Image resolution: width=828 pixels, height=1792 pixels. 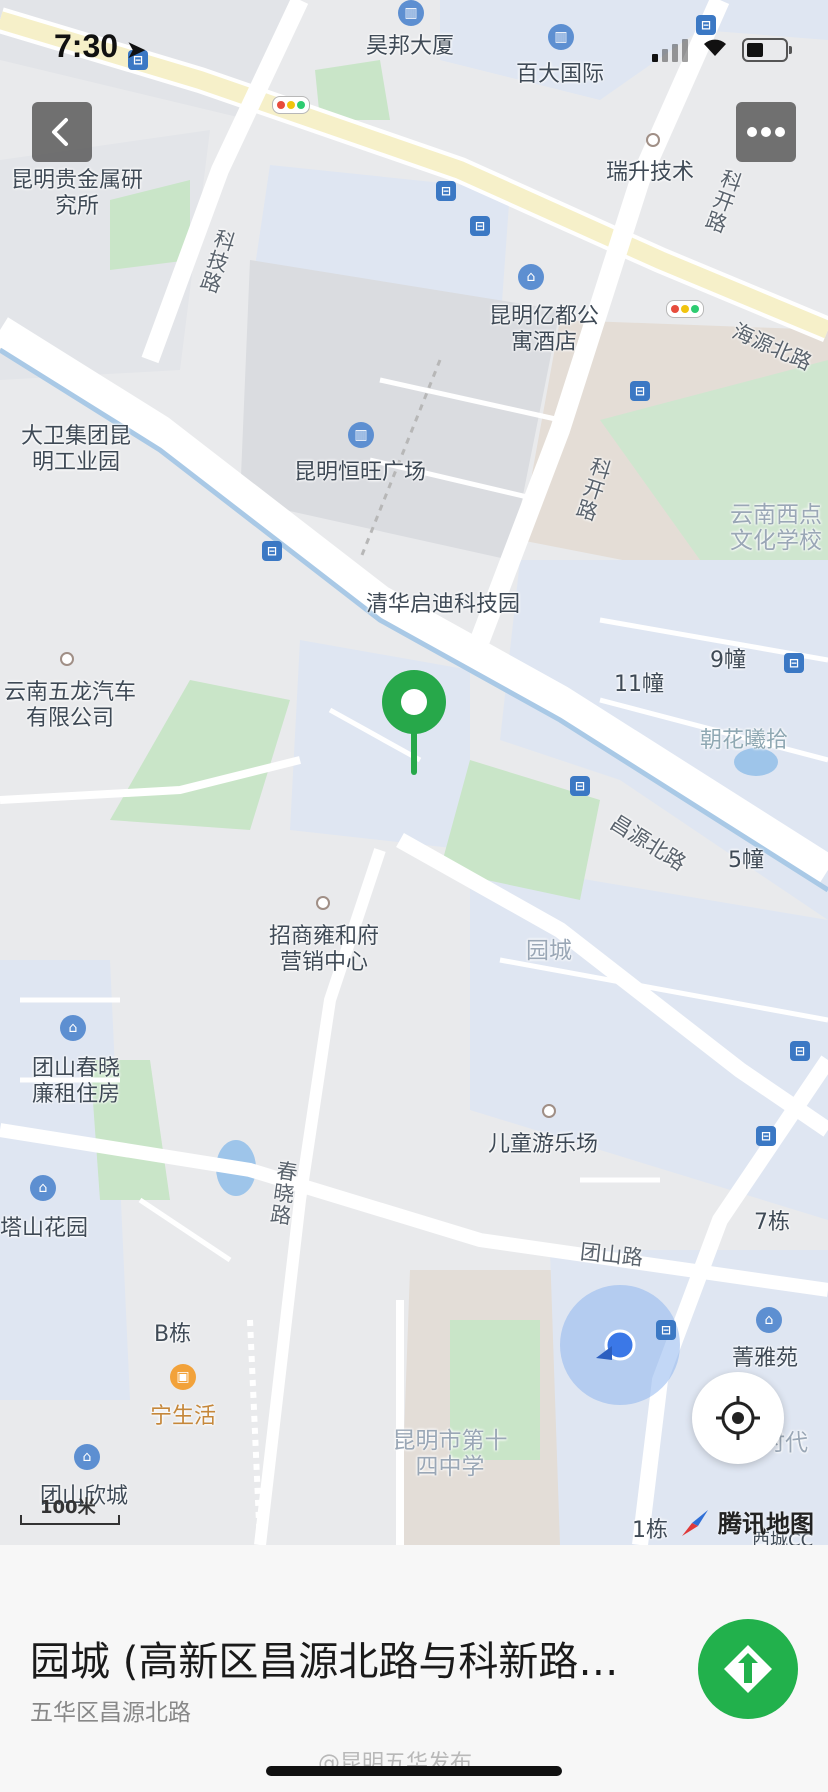 I want to click on map-label: 云南五龙汽车有限公司, so click(x=70, y=706).